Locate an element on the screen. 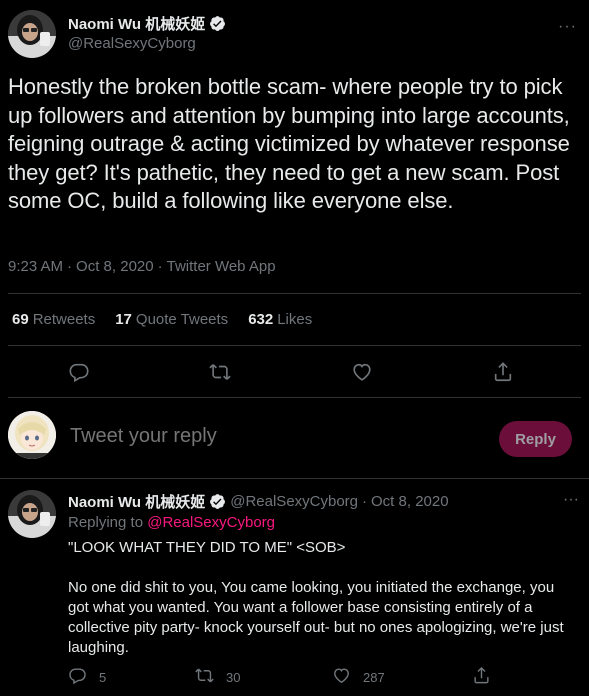  reply-button-label: Reply is located at coordinates (535, 439).